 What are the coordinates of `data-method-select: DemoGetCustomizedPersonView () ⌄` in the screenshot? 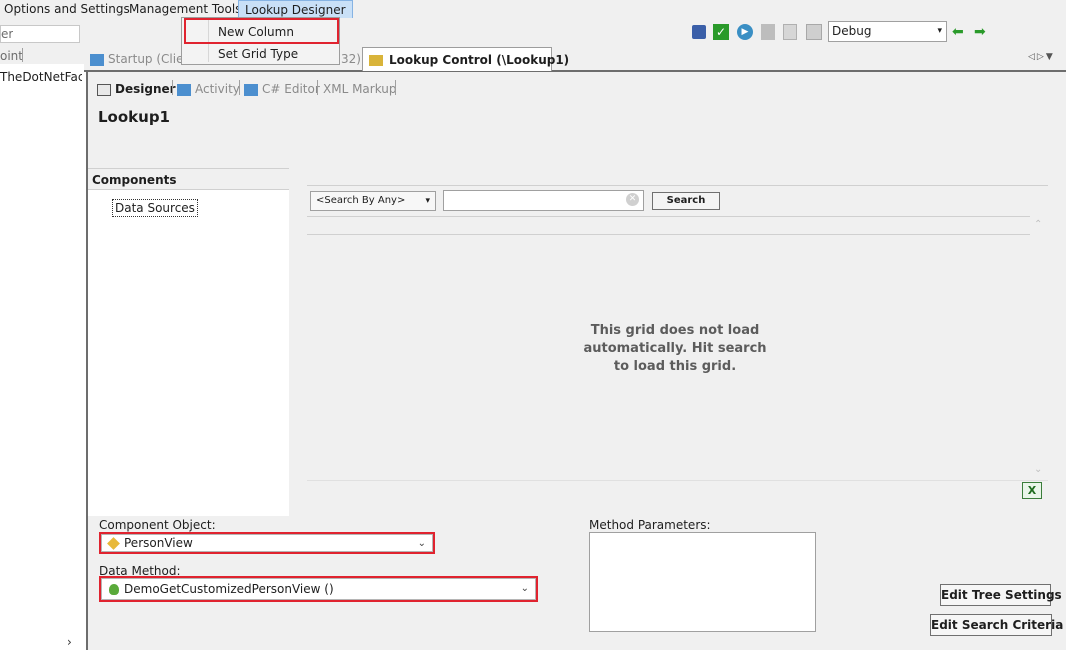 It's located at (318, 589).